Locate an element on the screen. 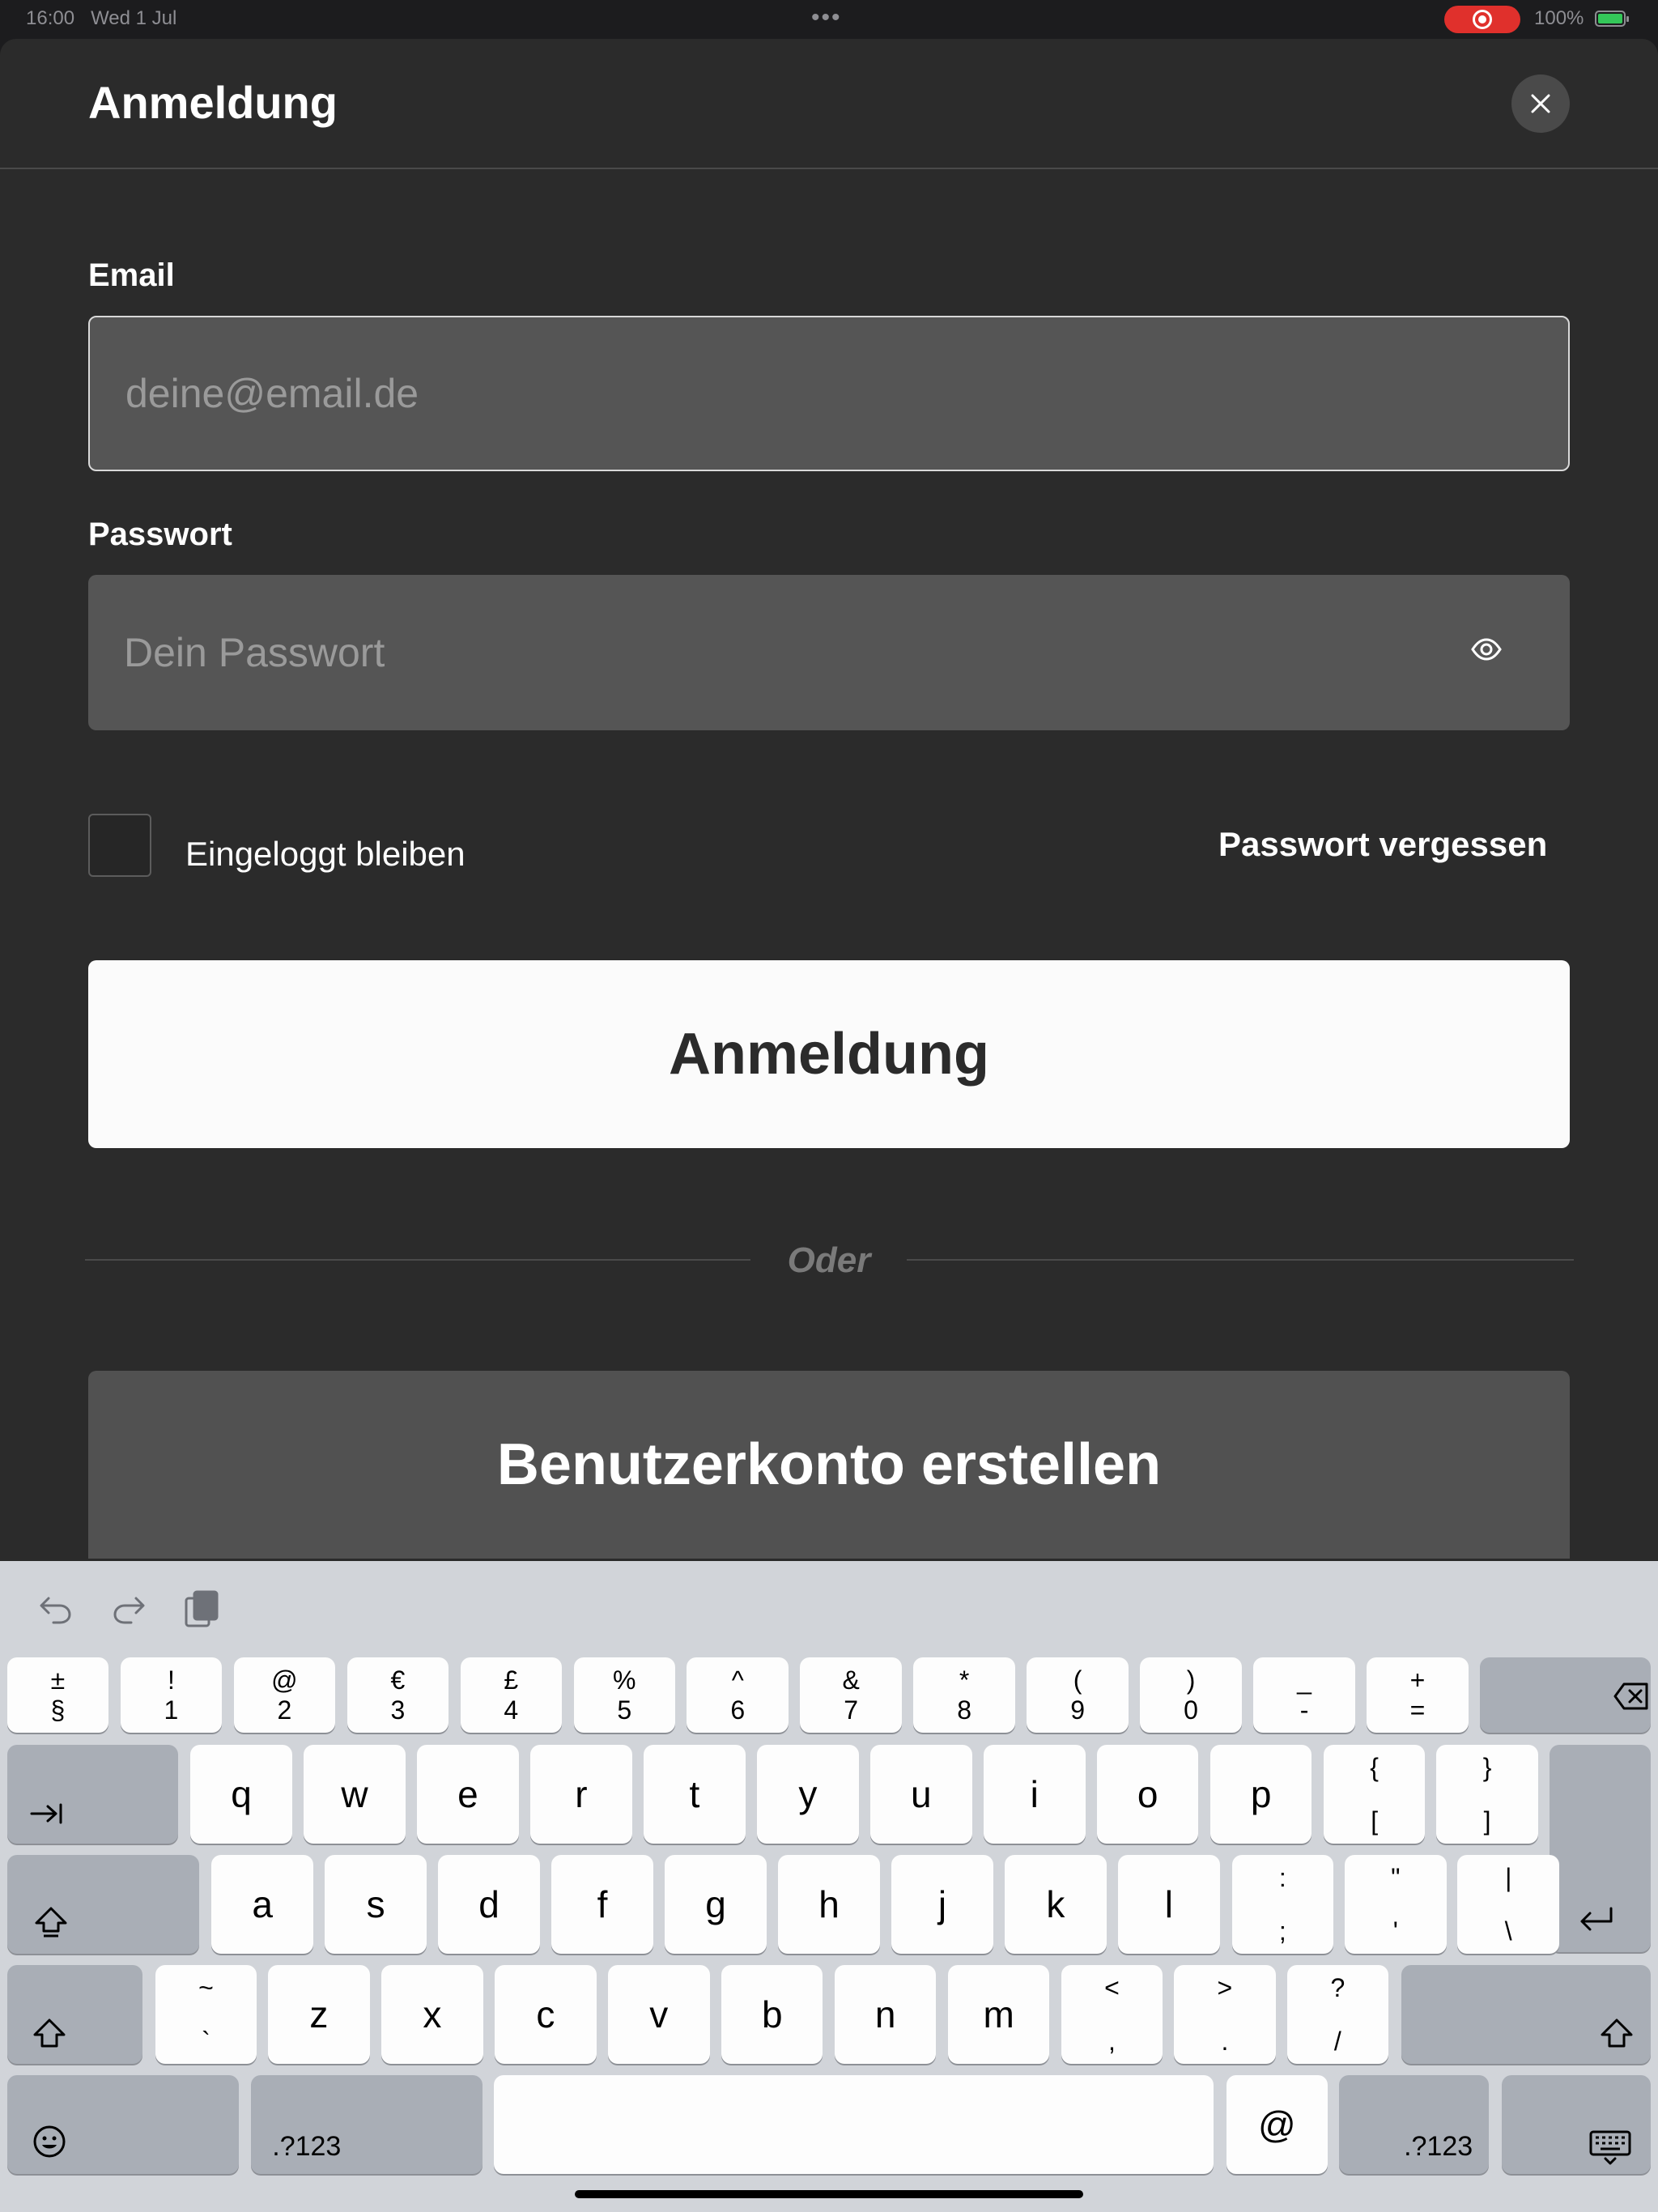 The width and height of the screenshot is (1658, 2212). key-e: e is located at coordinates (468, 1795).